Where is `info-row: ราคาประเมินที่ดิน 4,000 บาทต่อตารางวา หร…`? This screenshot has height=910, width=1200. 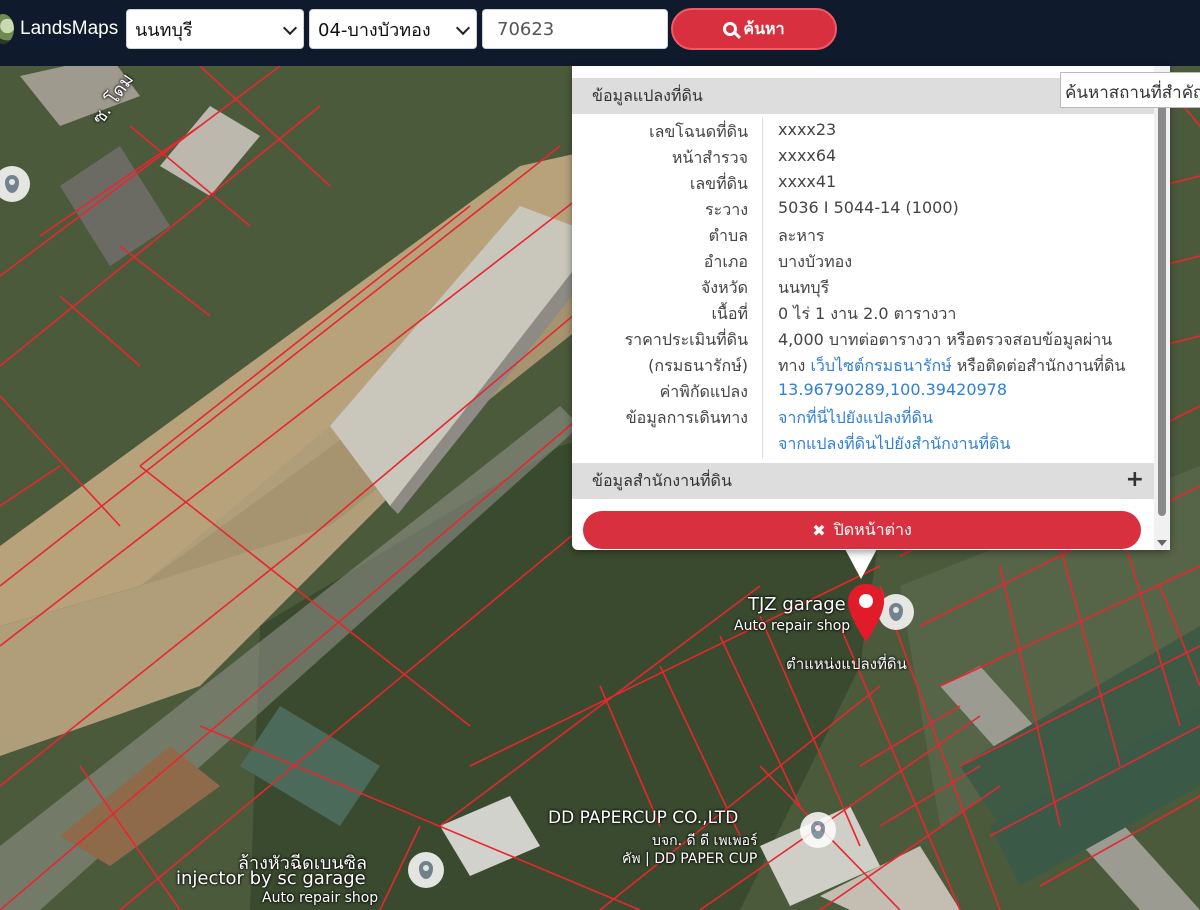 info-row: ราคาประเมินที่ดิน 4,000 บาทต่อตารางวา หร… is located at coordinates (863, 341).